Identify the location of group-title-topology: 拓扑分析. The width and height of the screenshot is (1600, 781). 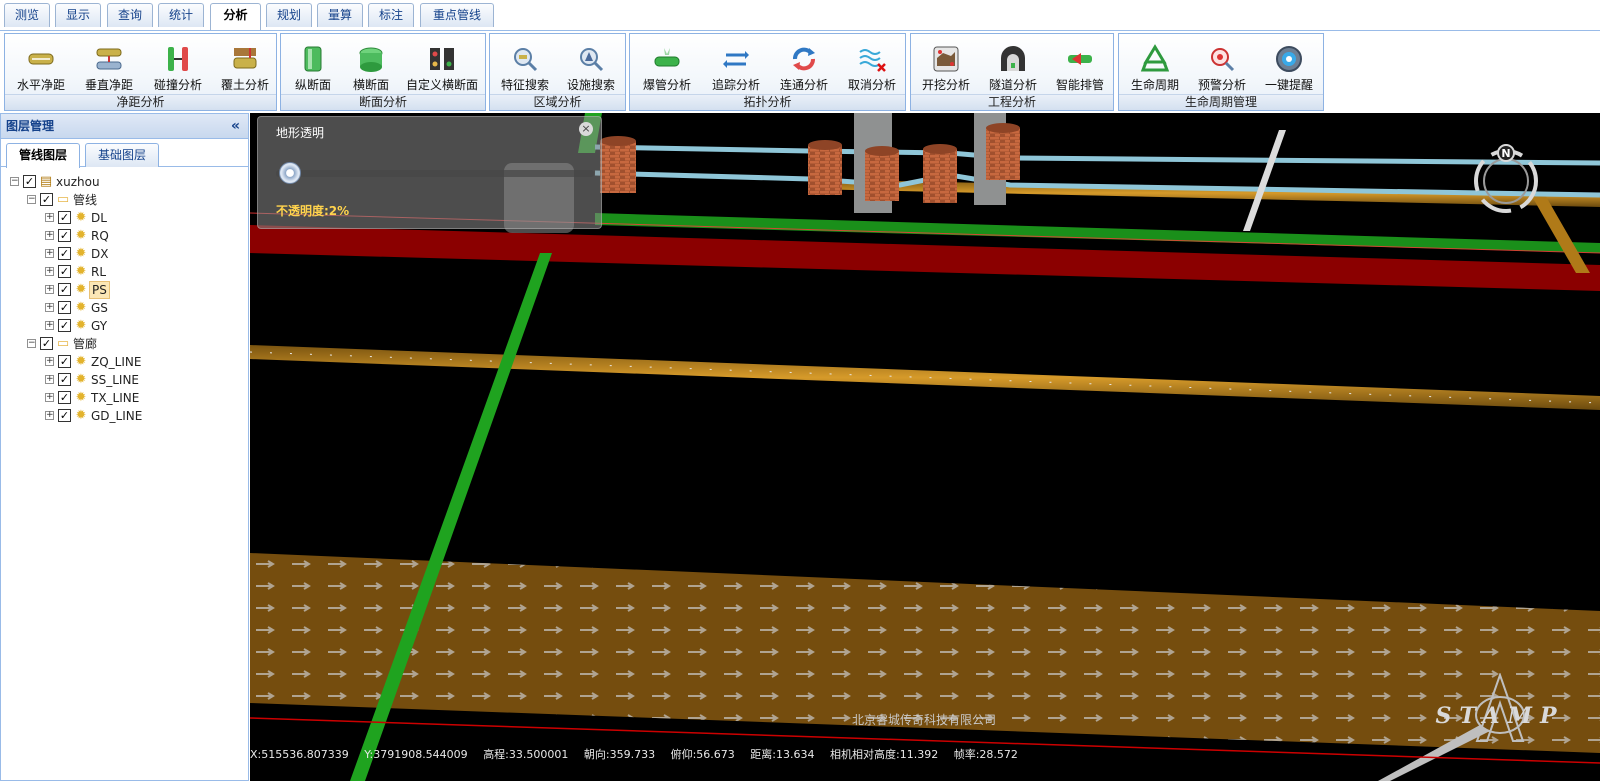
(767, 102).